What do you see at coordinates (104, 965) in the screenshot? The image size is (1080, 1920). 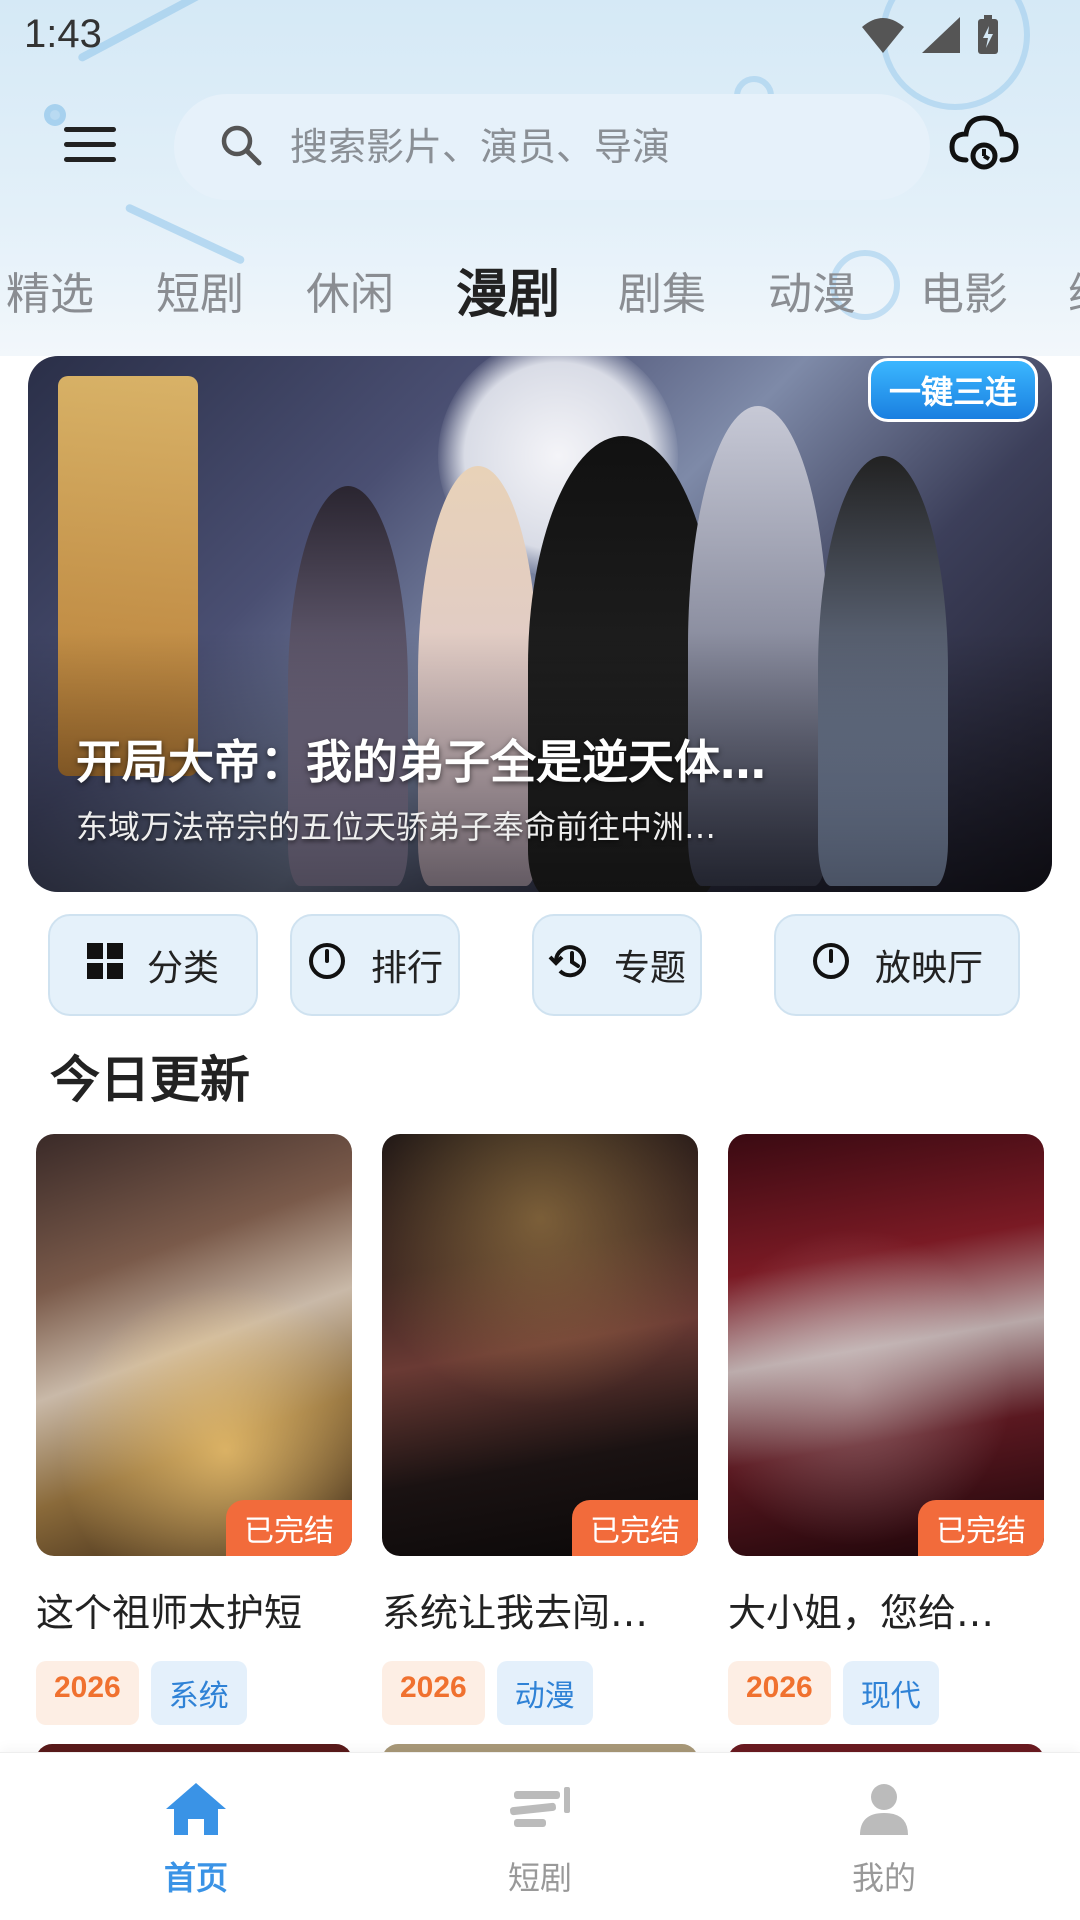 I see `grid-icon` at bounding box center [104, 965].